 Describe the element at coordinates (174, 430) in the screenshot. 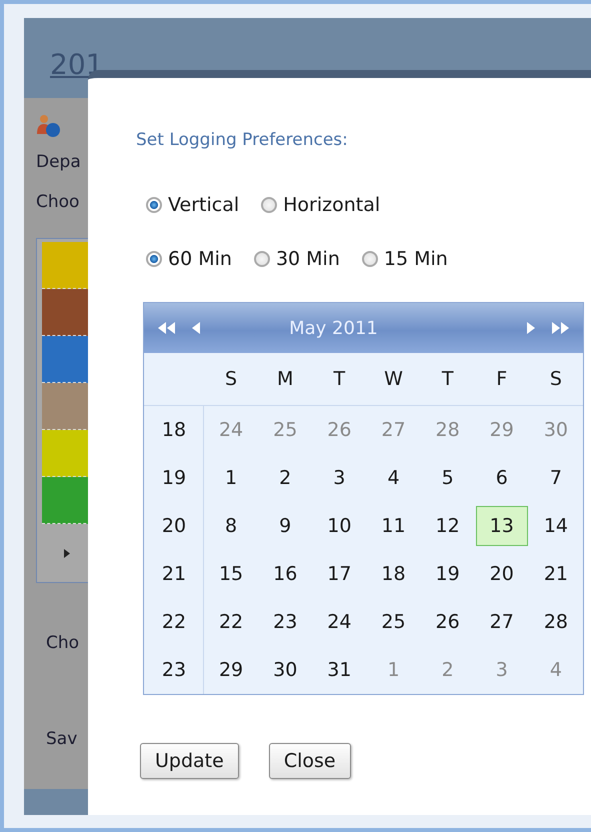

I see `week-number: 18` at that location.